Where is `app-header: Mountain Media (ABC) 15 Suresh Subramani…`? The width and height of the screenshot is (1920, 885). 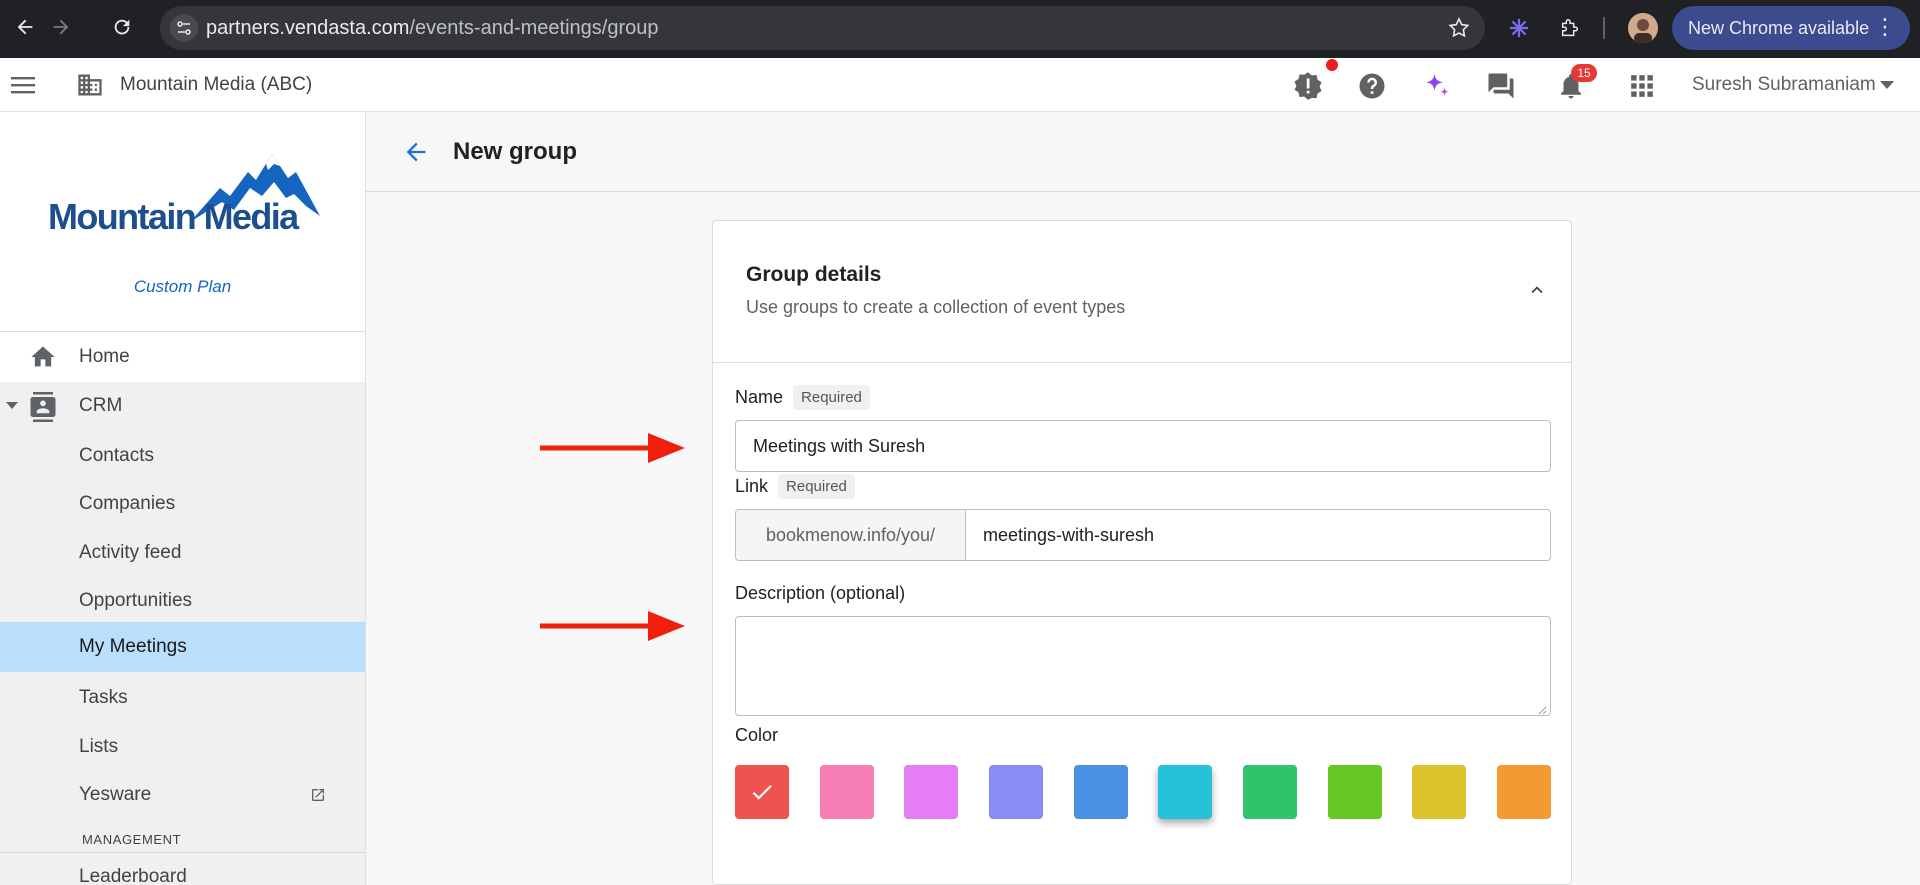
app-header: Mountain Media (ABC) 15 Suresh Subramani… is located at coordinates (960, 85).